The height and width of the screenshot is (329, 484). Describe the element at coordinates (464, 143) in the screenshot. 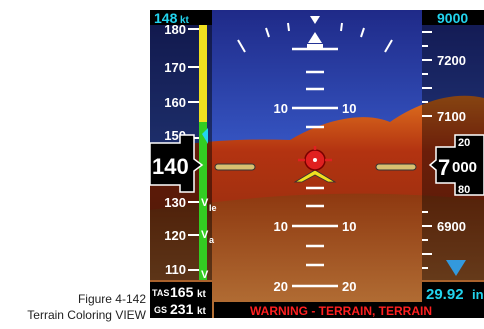

I see `altitude-roller-top: 20` at that location.